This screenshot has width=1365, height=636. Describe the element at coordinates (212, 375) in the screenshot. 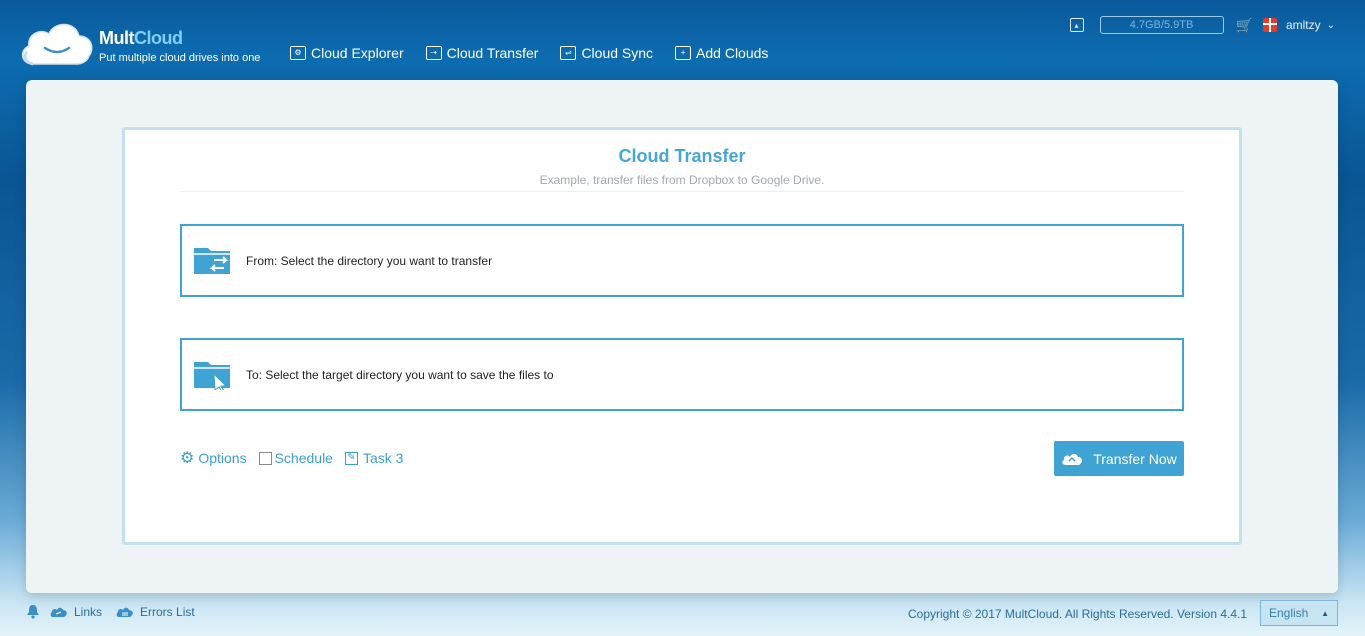

I see `folder-target-icon` at that location.